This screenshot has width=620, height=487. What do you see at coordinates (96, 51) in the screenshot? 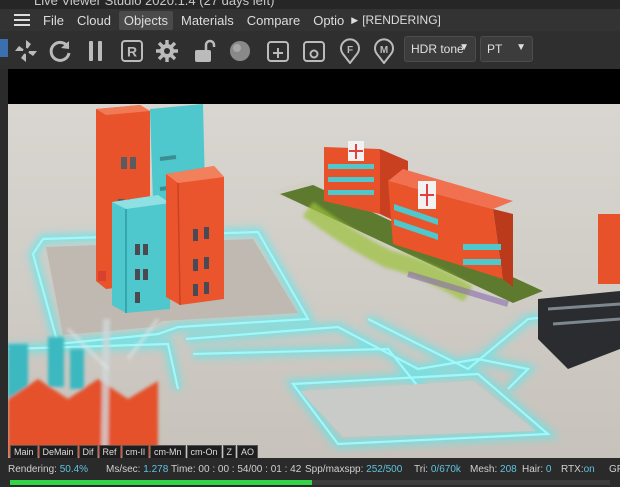
I see `pause-icon` at bounding box center [96, 51].